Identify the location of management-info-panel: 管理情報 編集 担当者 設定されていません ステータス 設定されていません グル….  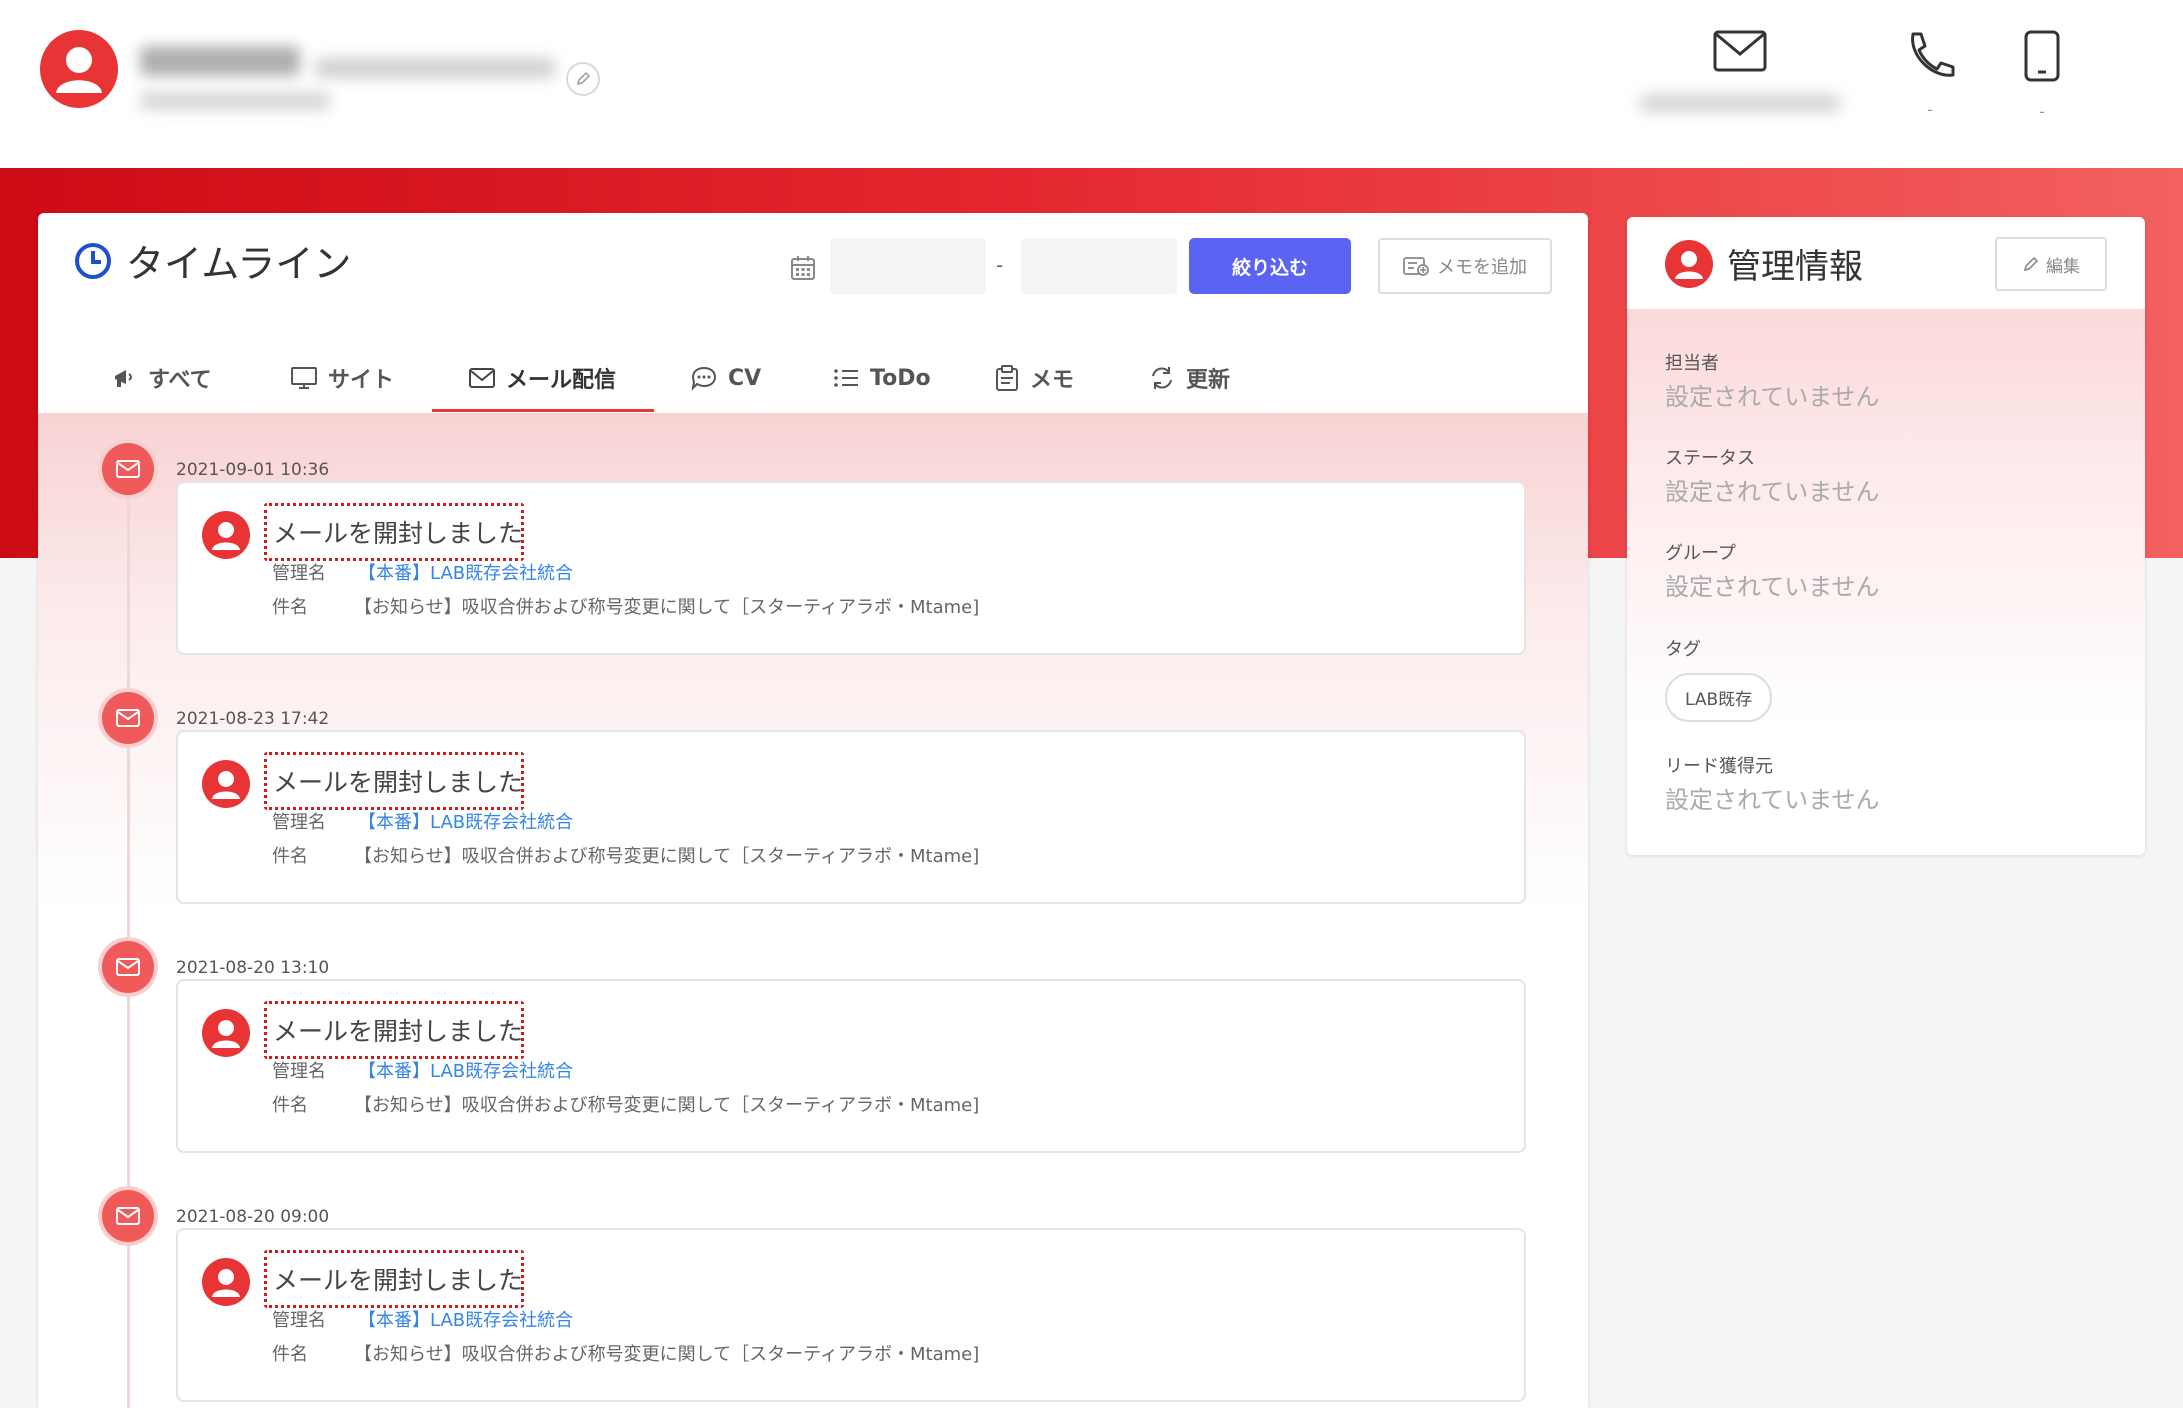
(1886, 536).